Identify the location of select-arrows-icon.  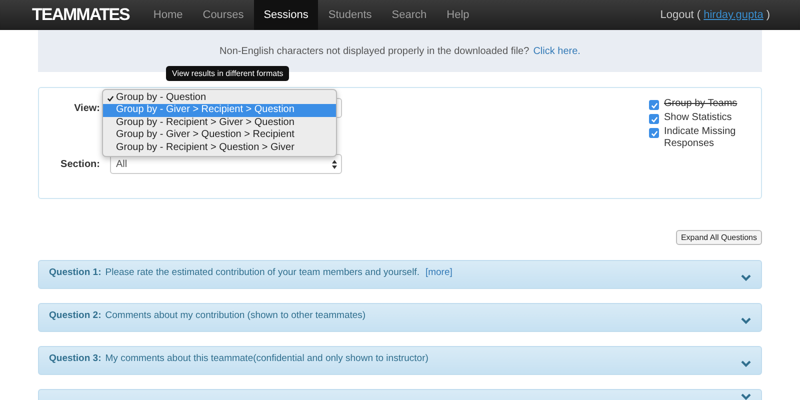
(334, 164).